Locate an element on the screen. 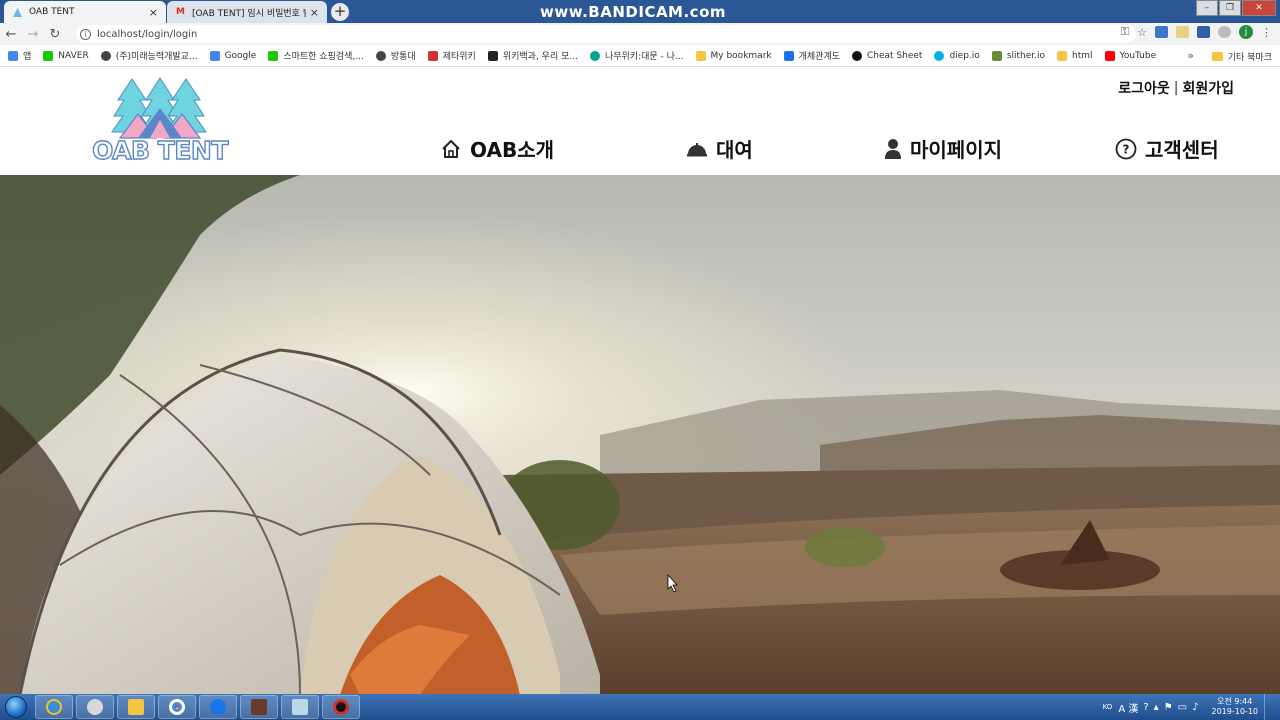  bookmark-label: Google is located at coordinates (240, 55).